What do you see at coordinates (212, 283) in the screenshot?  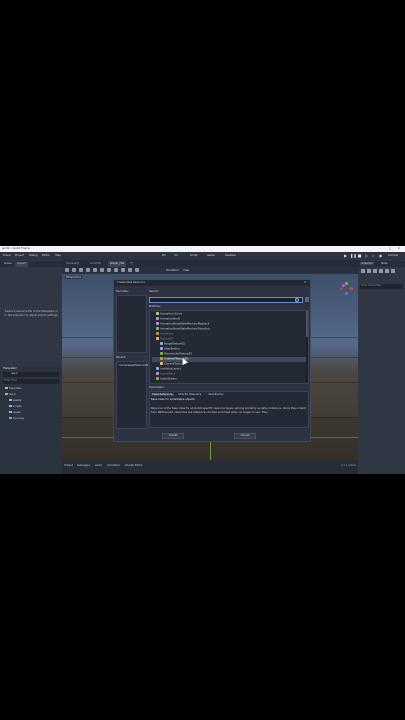 I see `dialog-titlebar: Create New Resource ✕` at bounding box center [212, 283].